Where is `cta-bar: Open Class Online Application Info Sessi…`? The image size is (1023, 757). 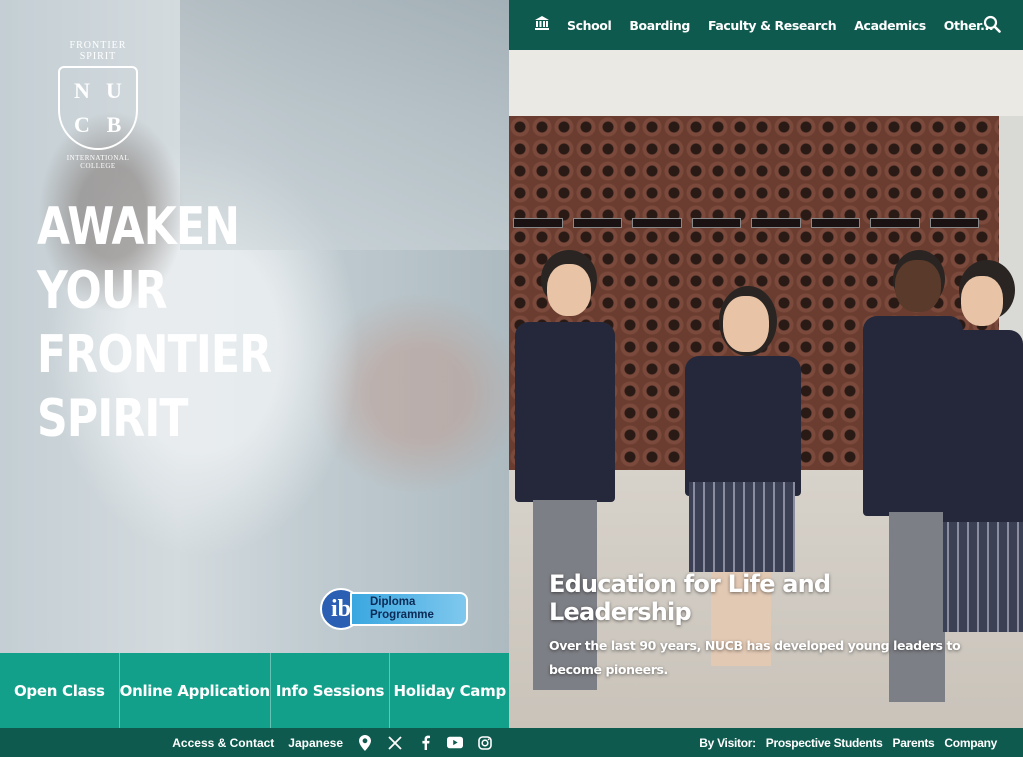 cta-bar: Open Class Online Application Info Sessi… is located at coordinates (254, 690).